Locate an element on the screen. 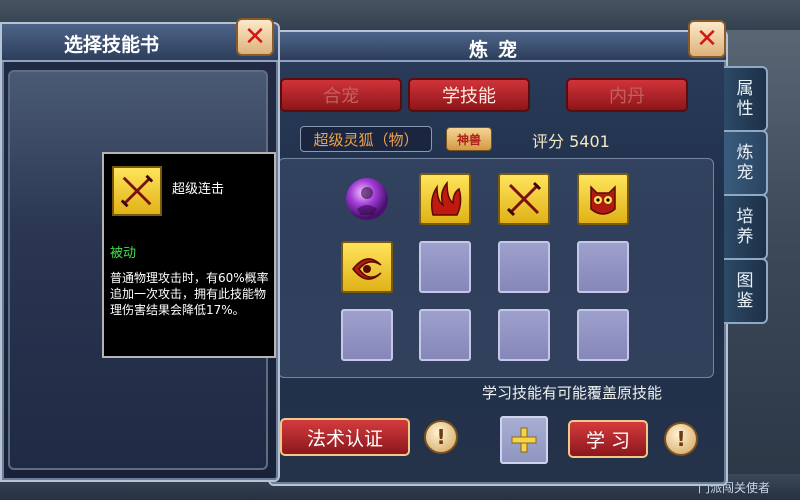 The width and height of the screenshot is (800, 500). side-tab-label: 炼 is located at coordinates (745, 153).